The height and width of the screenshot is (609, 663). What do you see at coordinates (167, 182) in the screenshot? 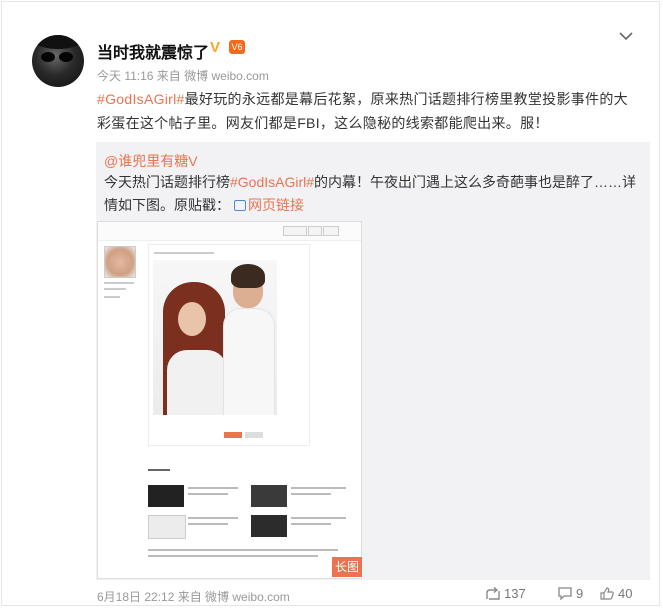
I see `repost-text-before: 今天热门话题排行榜` at bounding box center [167, 182].